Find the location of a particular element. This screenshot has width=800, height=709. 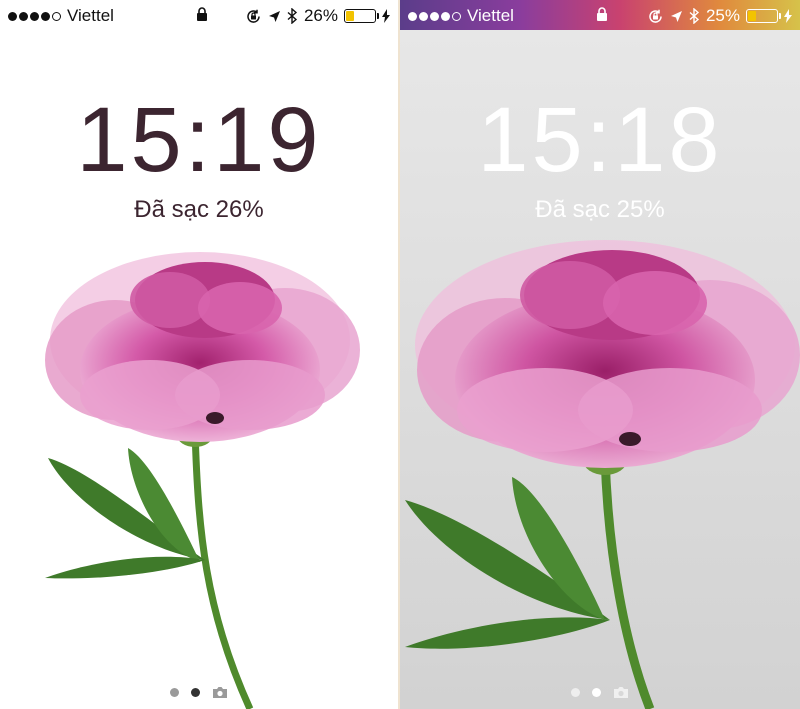

status-bar: Viettel 25% is located at coordinates (600, 15).